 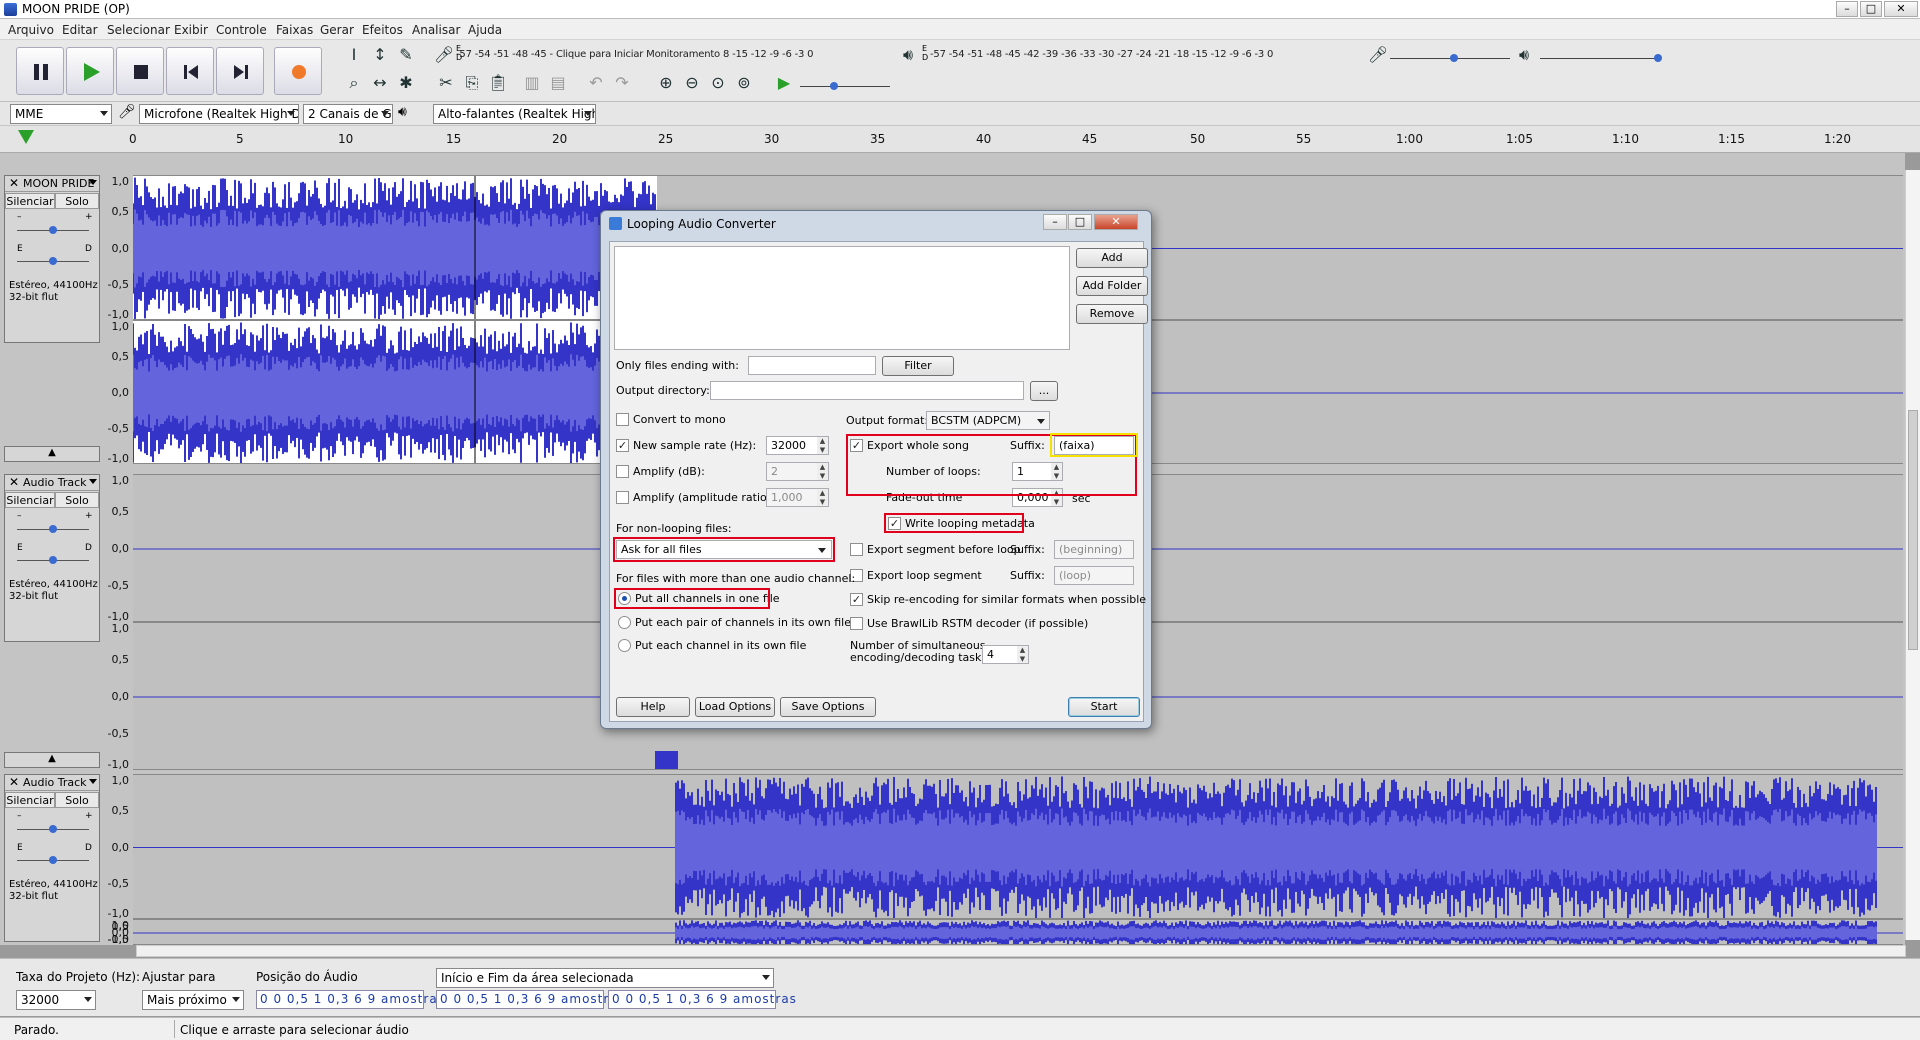 I want to click on amplify-ratio-input: 1,000, so click(x=792, y=497).